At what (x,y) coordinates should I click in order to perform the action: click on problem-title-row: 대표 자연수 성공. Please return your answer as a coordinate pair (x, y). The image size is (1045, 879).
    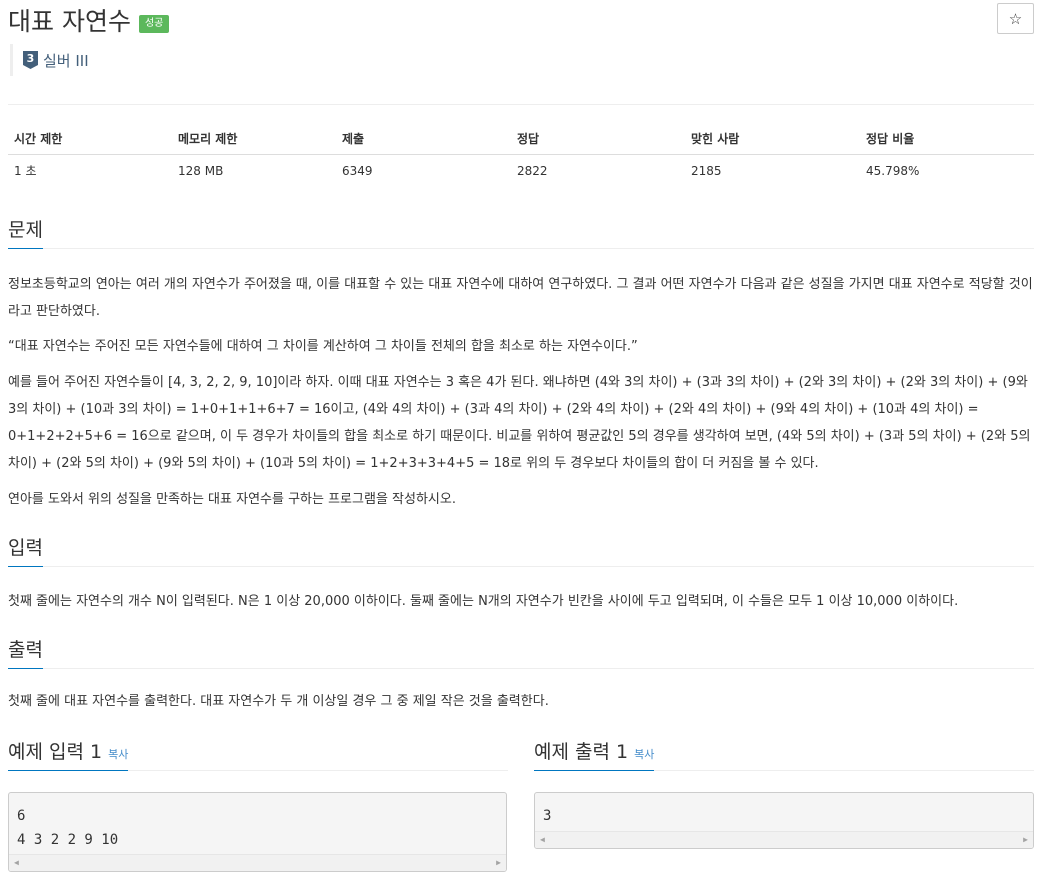
    Looking at the image, I should click on (89, 20).